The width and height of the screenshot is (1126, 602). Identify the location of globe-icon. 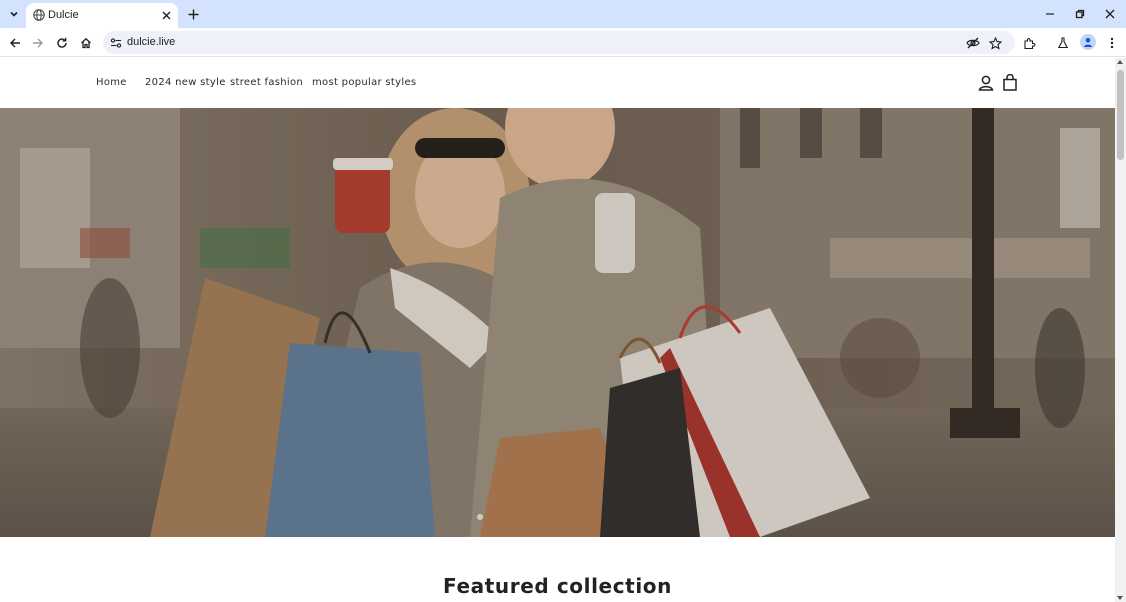
(39, 15).